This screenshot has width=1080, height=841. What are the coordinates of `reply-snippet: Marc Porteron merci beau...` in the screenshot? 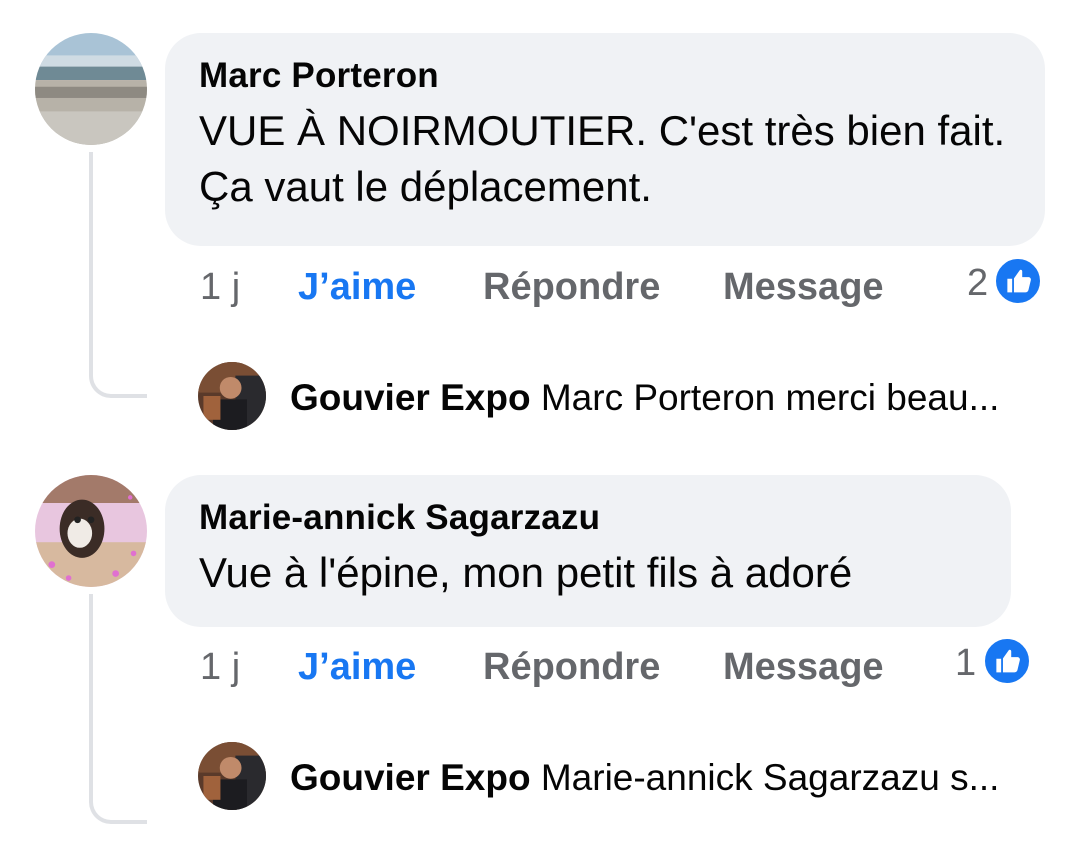 It's located at (770, 397).